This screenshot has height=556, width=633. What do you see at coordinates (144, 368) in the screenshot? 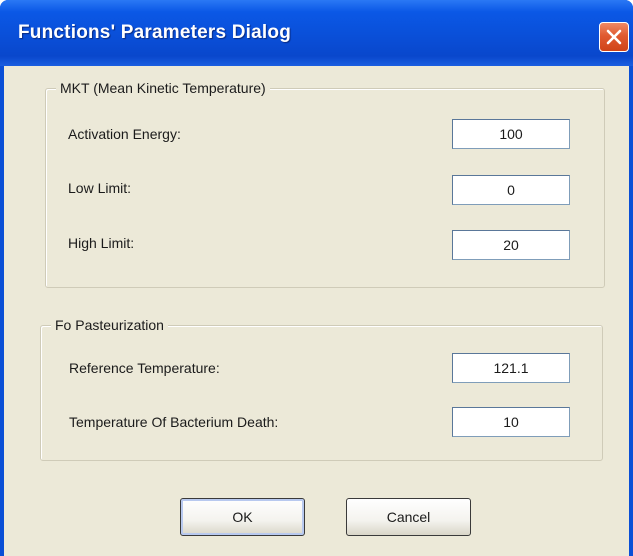
I see `reference-temperature-label: Reference Temperature:` at bounding box center [144, 368].